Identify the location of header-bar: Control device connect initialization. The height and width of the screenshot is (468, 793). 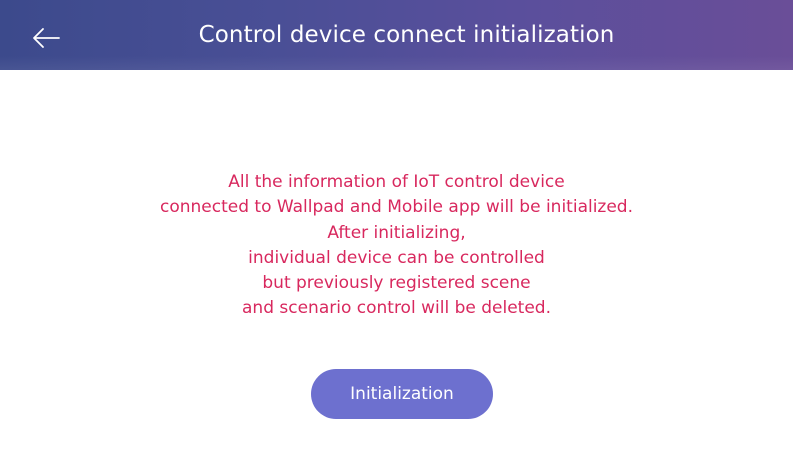
(396, 35).